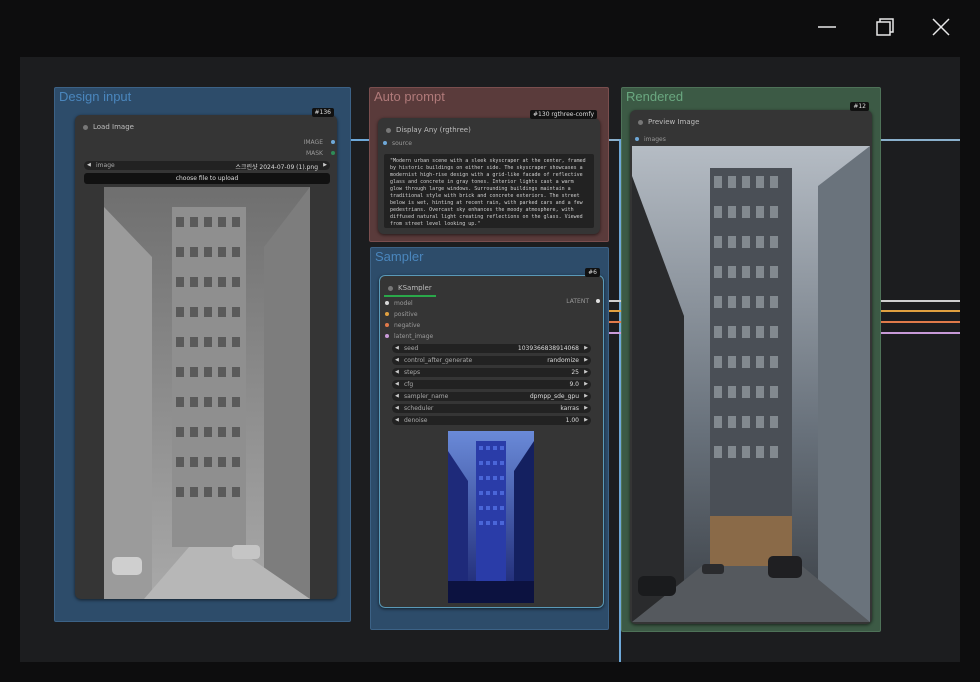 Image resolution: width=980 pixels, height=682 pixels. What do you see at coordinates (406, 314) in the screenshot?
I see `input-positive-label: positive` at bounding box center [406, 314].